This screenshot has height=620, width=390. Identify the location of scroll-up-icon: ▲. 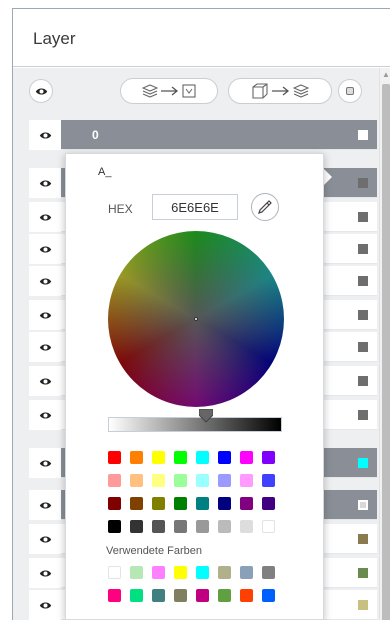
(386, 74).